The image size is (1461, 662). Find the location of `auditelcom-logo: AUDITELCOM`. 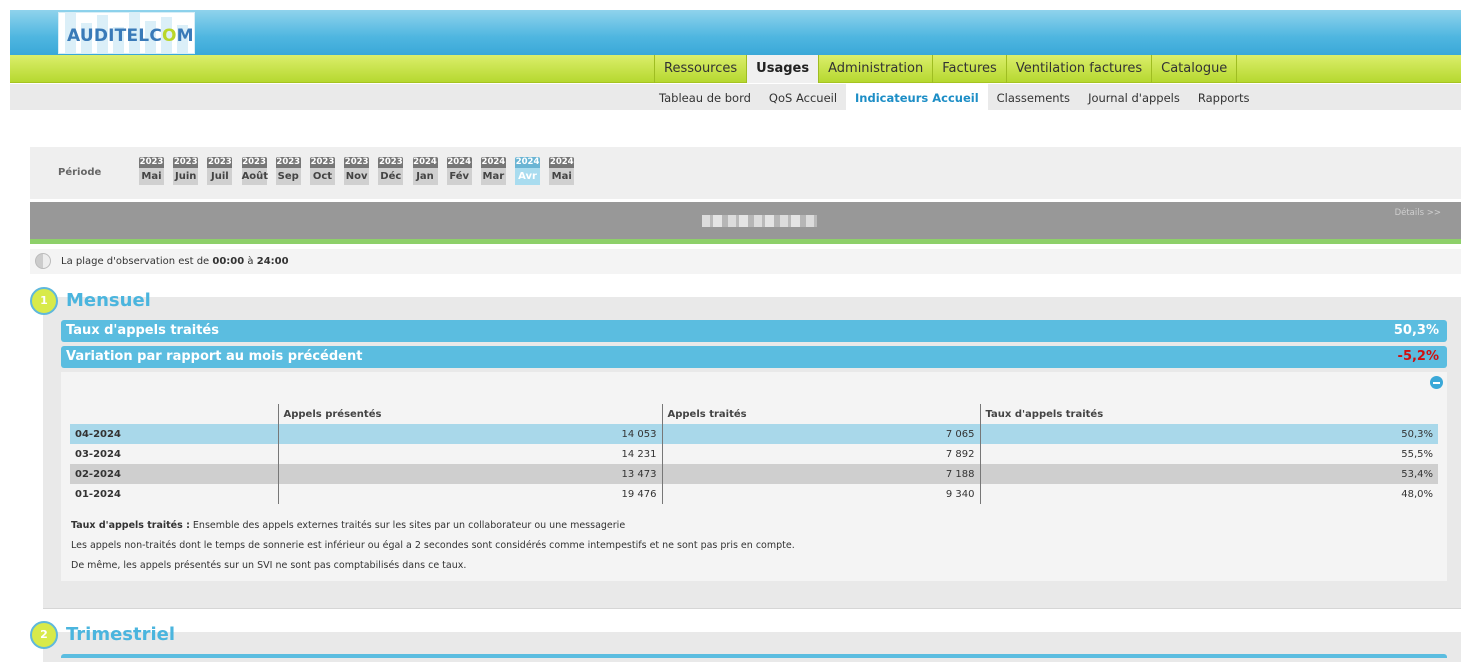

auditelcom-logo: AUDITELCOM is located at coordinates (126, 33).